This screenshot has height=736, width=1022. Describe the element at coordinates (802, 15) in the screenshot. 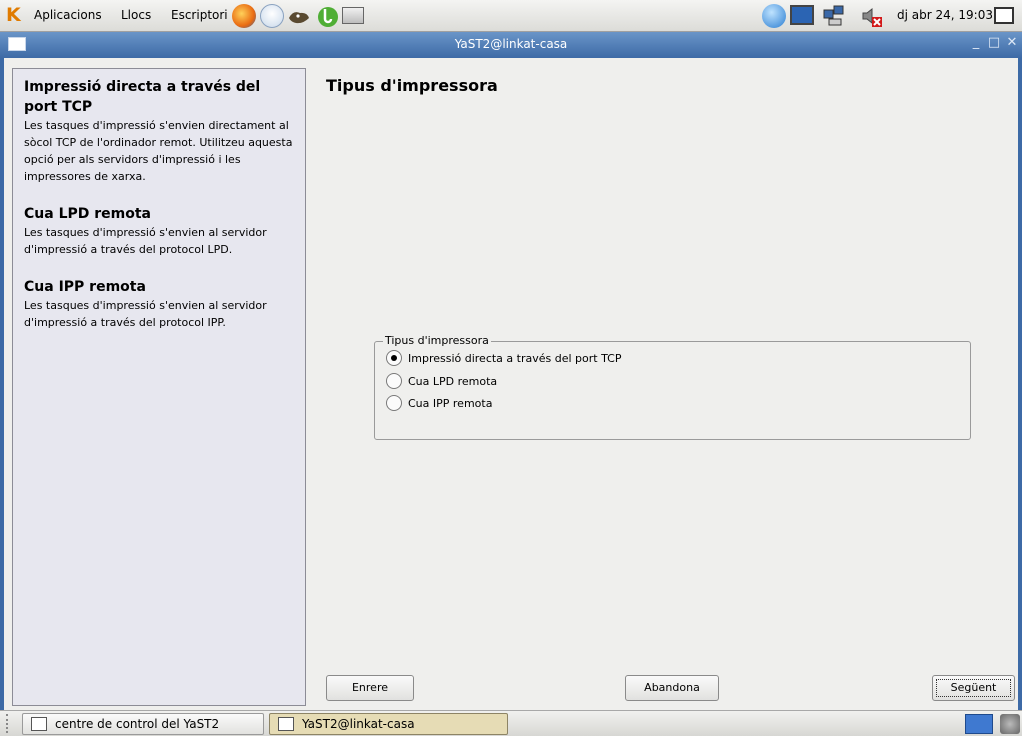

I see `monitor-icon` at that location.